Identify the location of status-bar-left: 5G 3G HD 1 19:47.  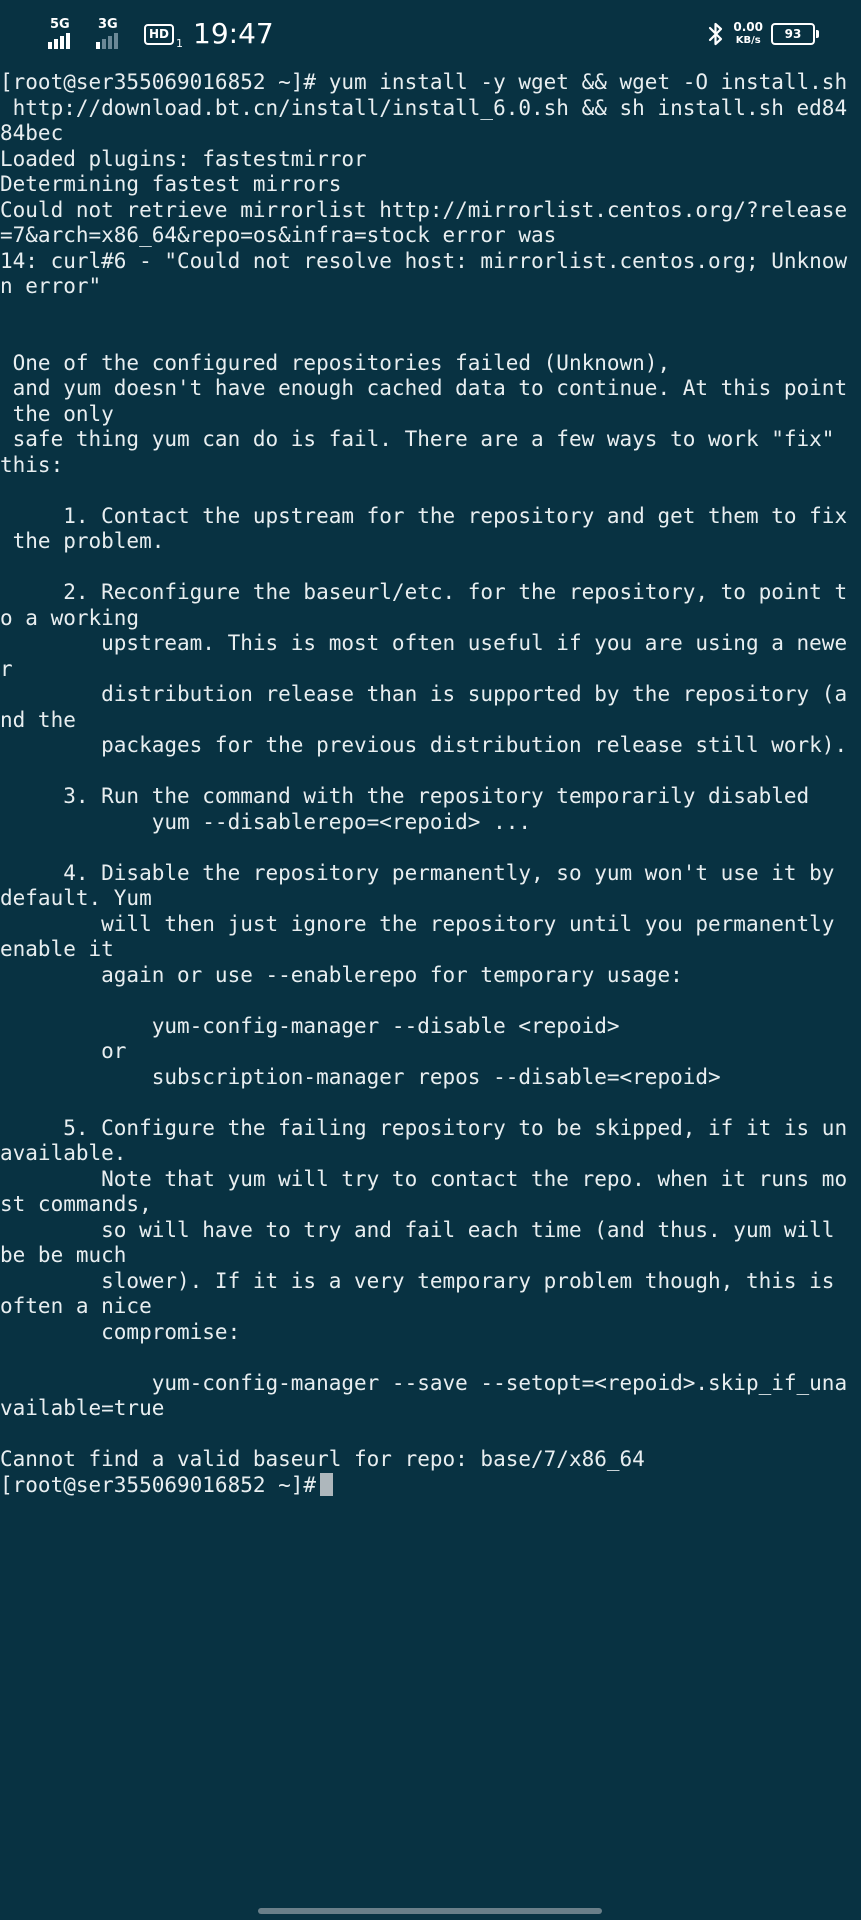
(161, 34).